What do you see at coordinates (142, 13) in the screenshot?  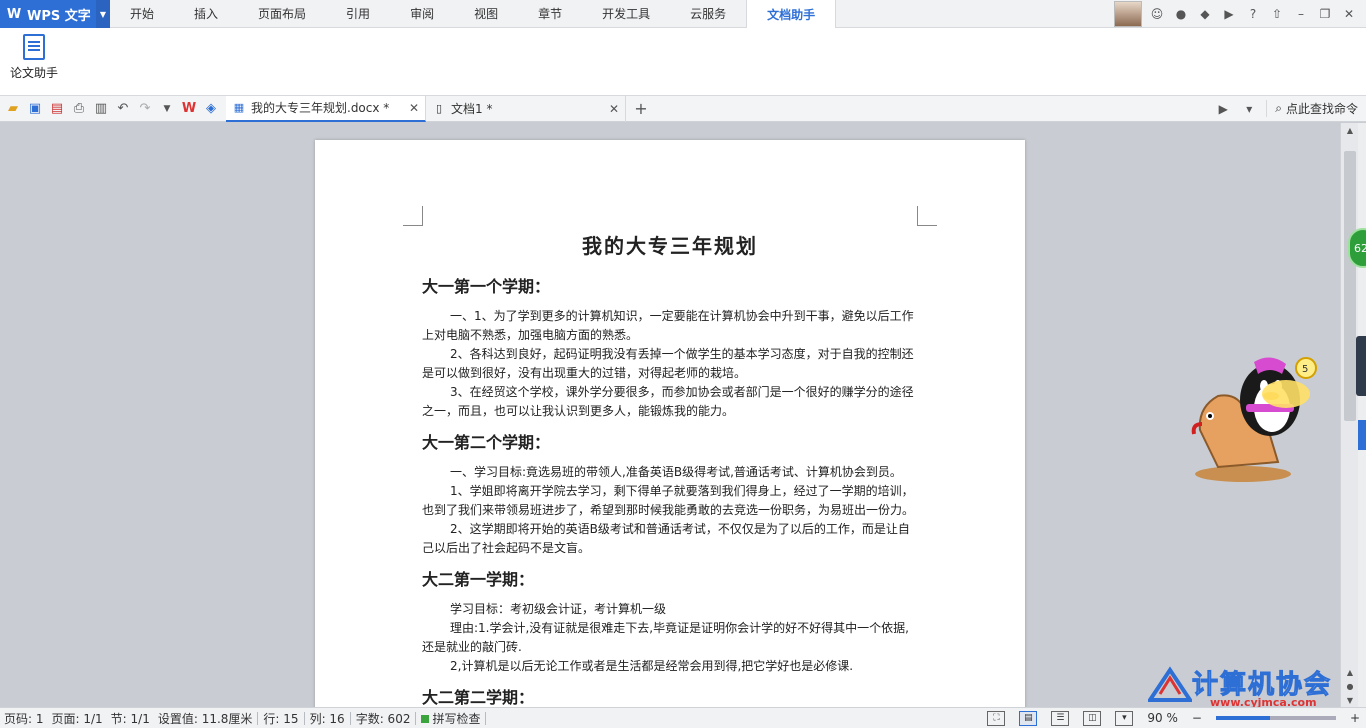 I see `tab-start: 开始` at bounding box center [142, 13].